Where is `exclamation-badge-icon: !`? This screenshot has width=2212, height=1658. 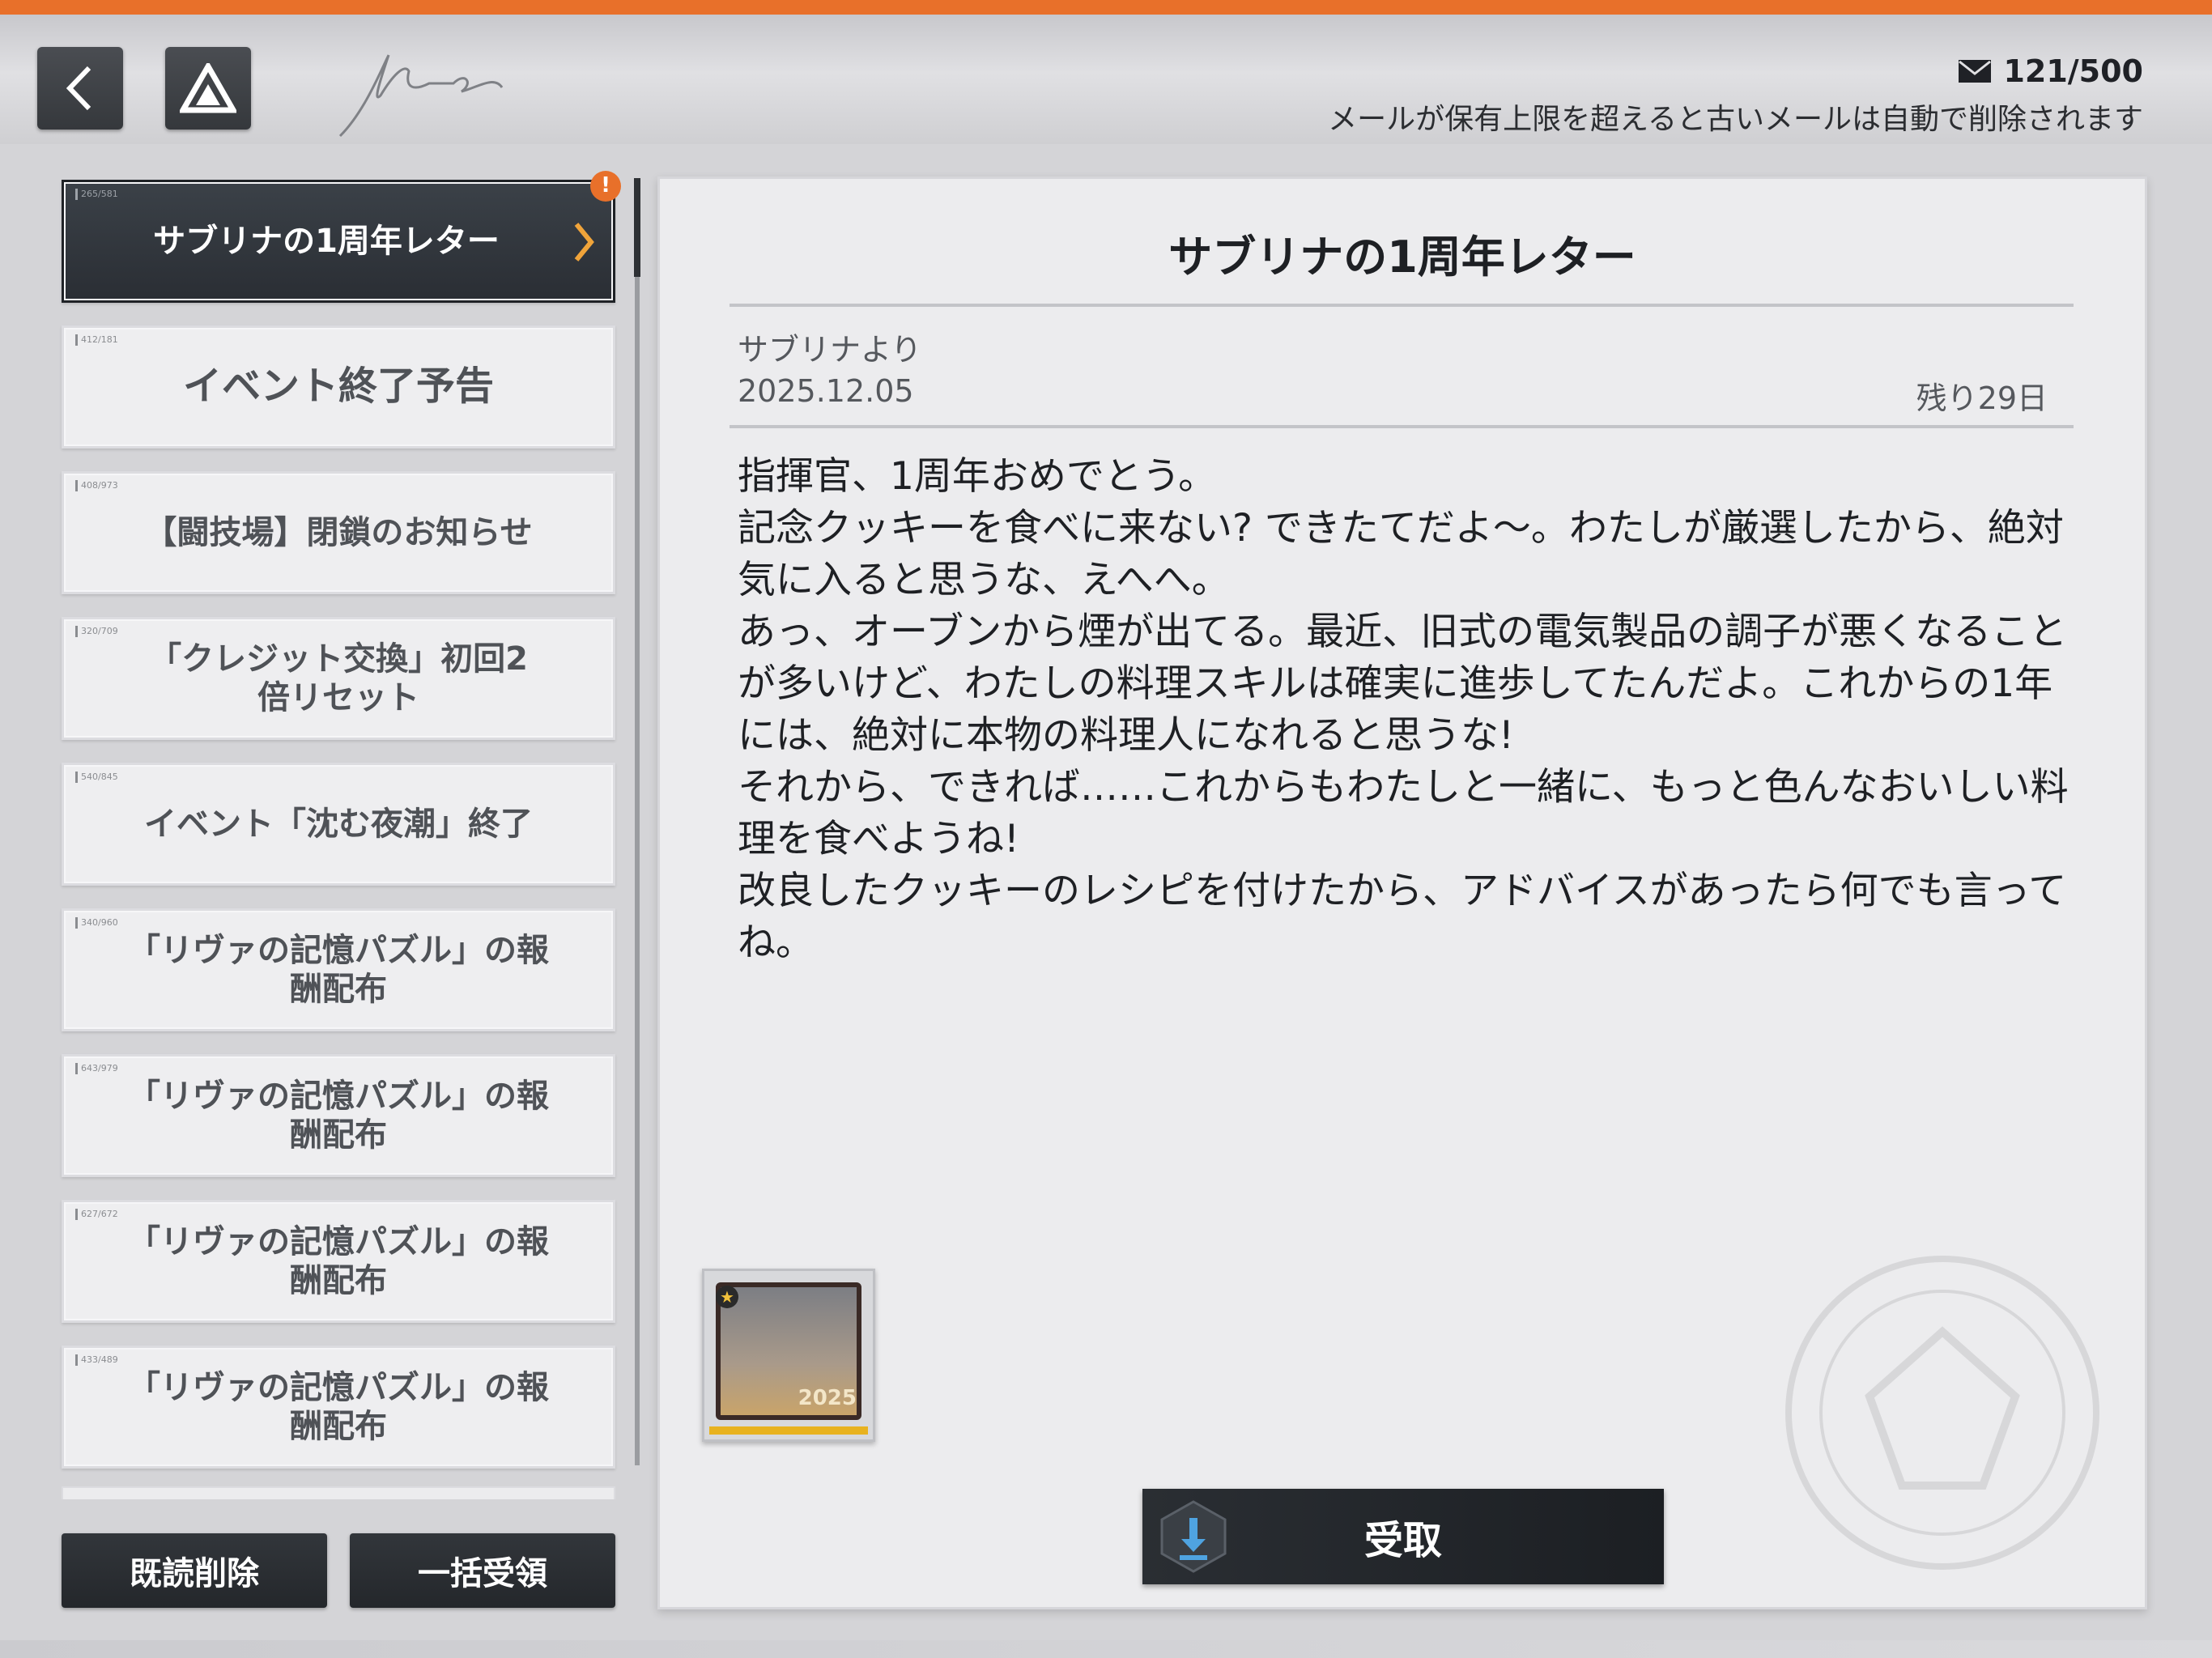
exclamation-badge-icon: ! is located at coordinates (606, 186).